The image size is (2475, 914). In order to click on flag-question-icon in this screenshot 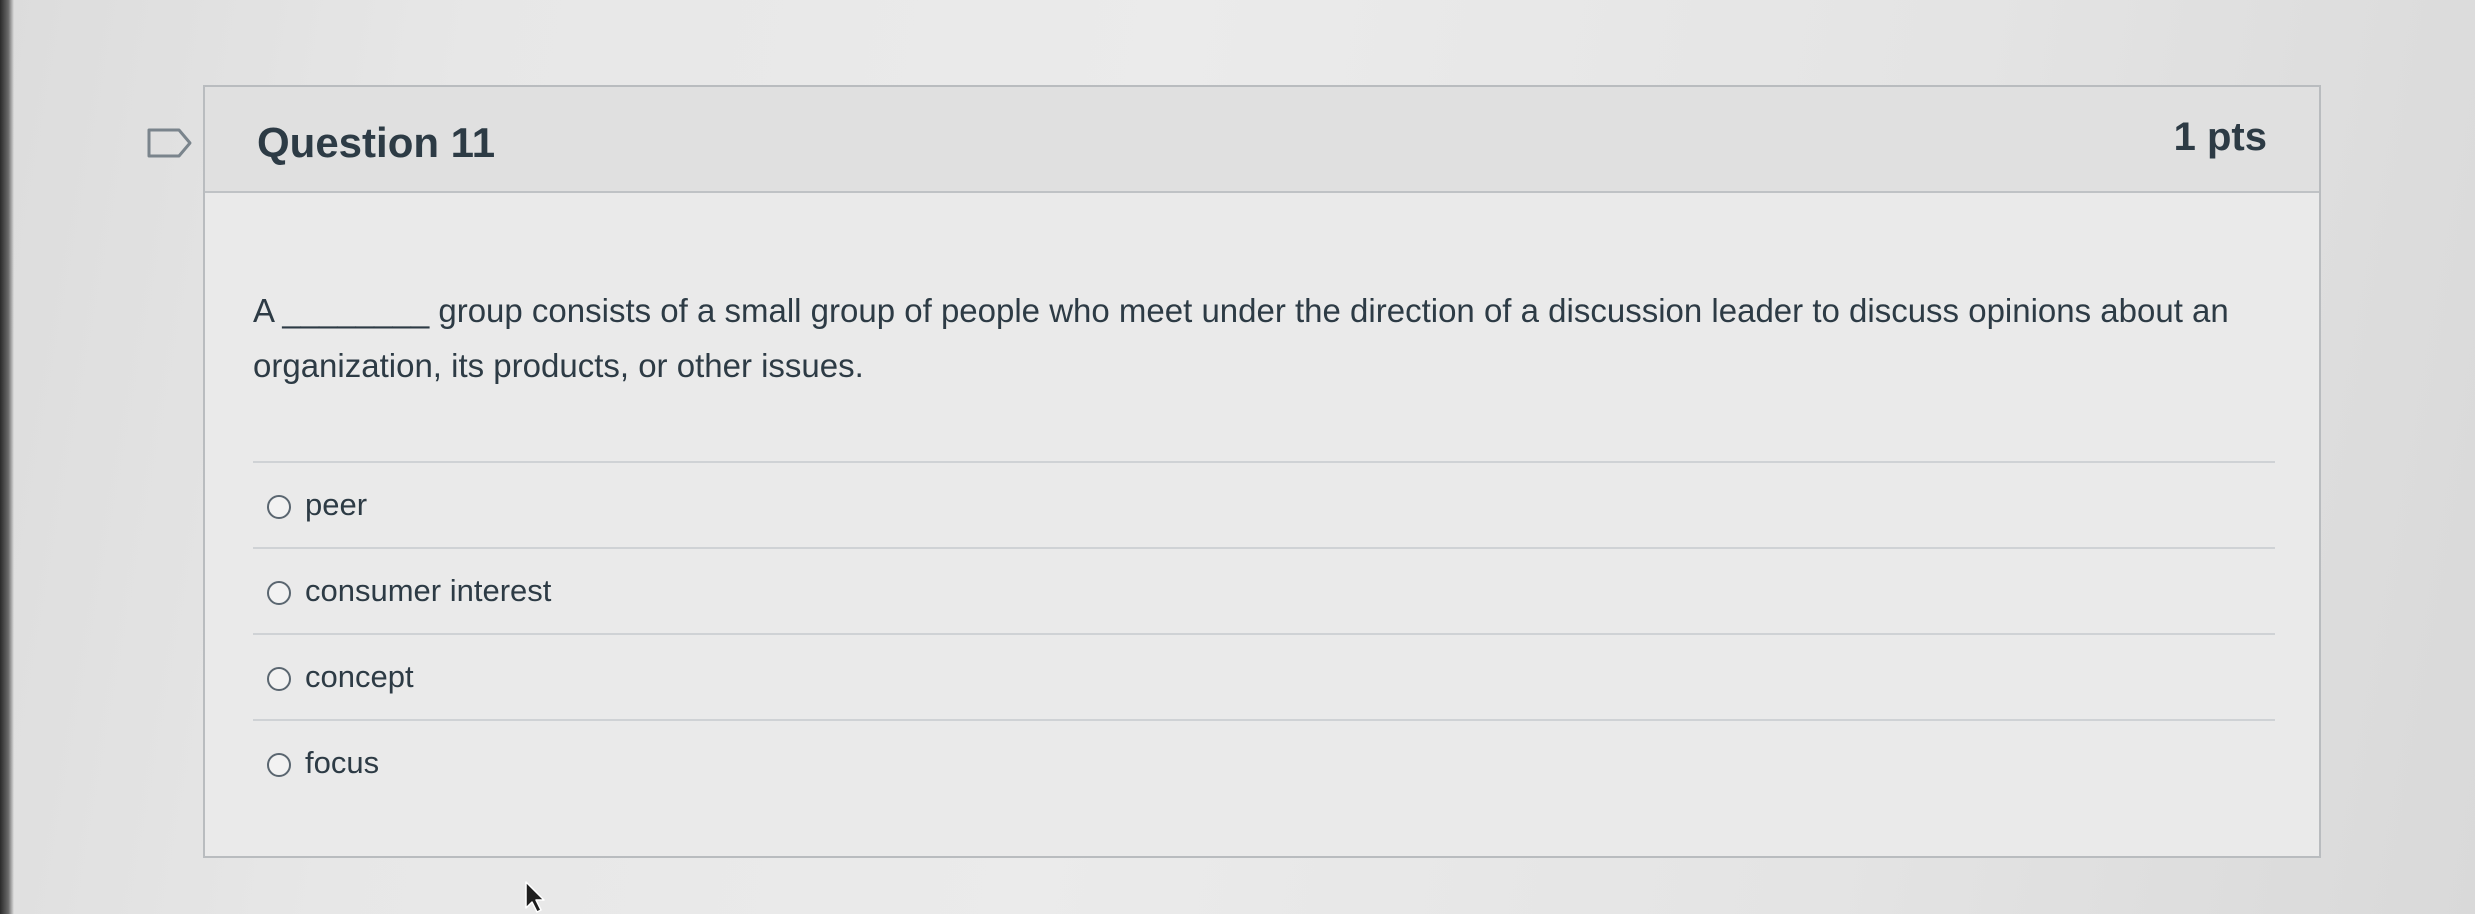, I will do `click(170, 143)`.